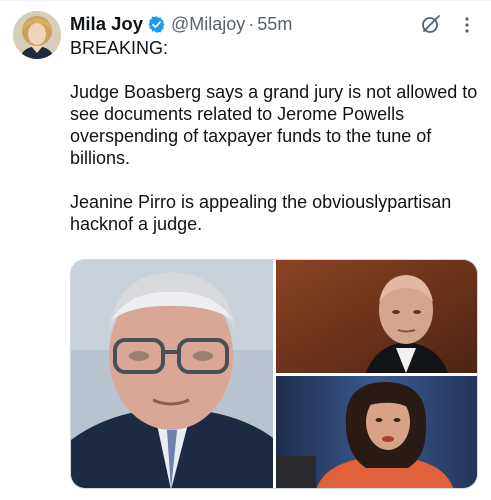  What do you see at coordinates (119, 48) in the screenshot?
I see `tweet-paragraph-1: BREAKING:` at bounding box center [119, 48].